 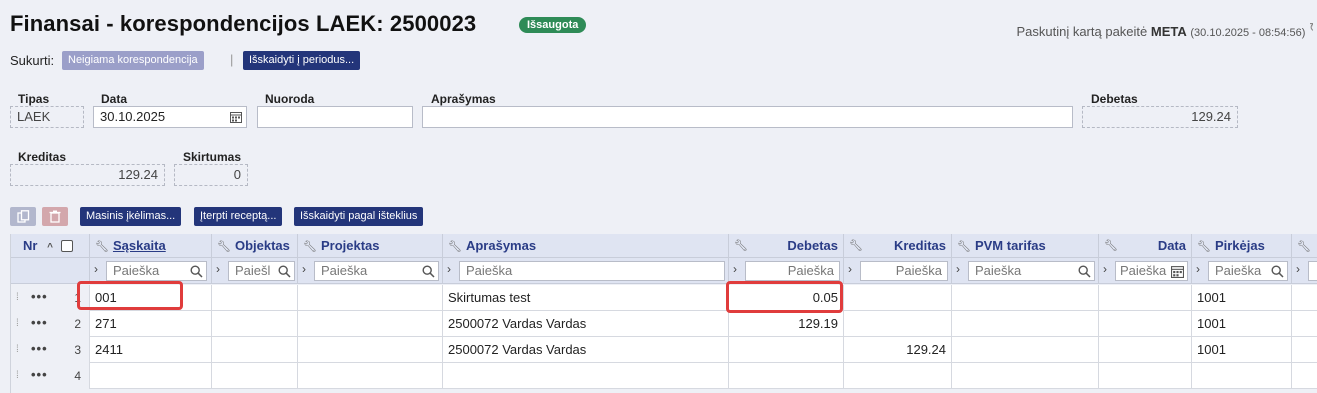 What do you see at coordinates (255, 246) in the screenshot?
I see `col-objektas: 🔧︎ Objektas` at bounding box center [255, 246].